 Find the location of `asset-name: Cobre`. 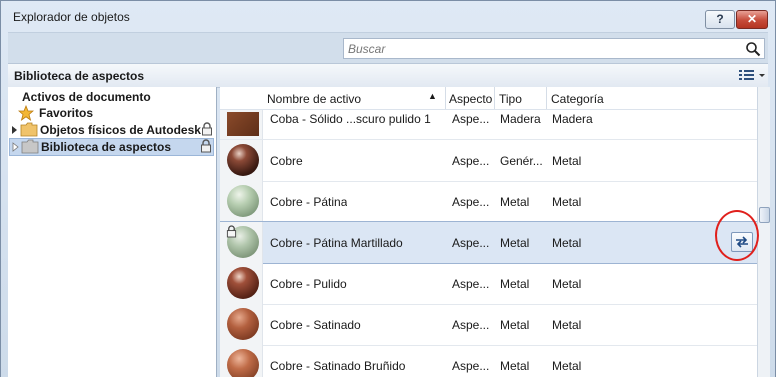

asset-name: Cobre is located at coordinates (286, 161).